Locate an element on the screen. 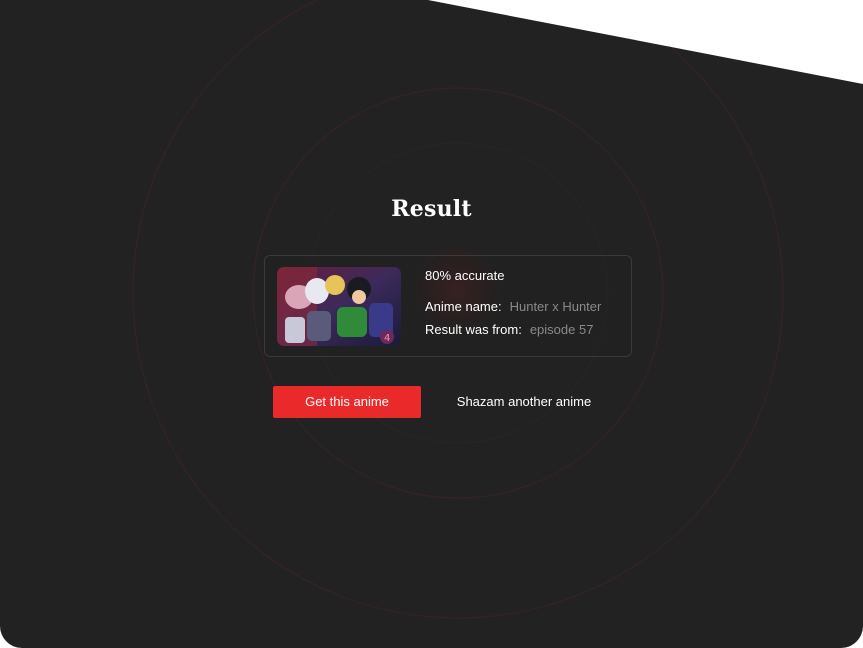 Image resolution: width=863 pixels, height=648 pixels. anime-name-row: Anime name: Hunter x Hunter is located at coordinates (513, 306).